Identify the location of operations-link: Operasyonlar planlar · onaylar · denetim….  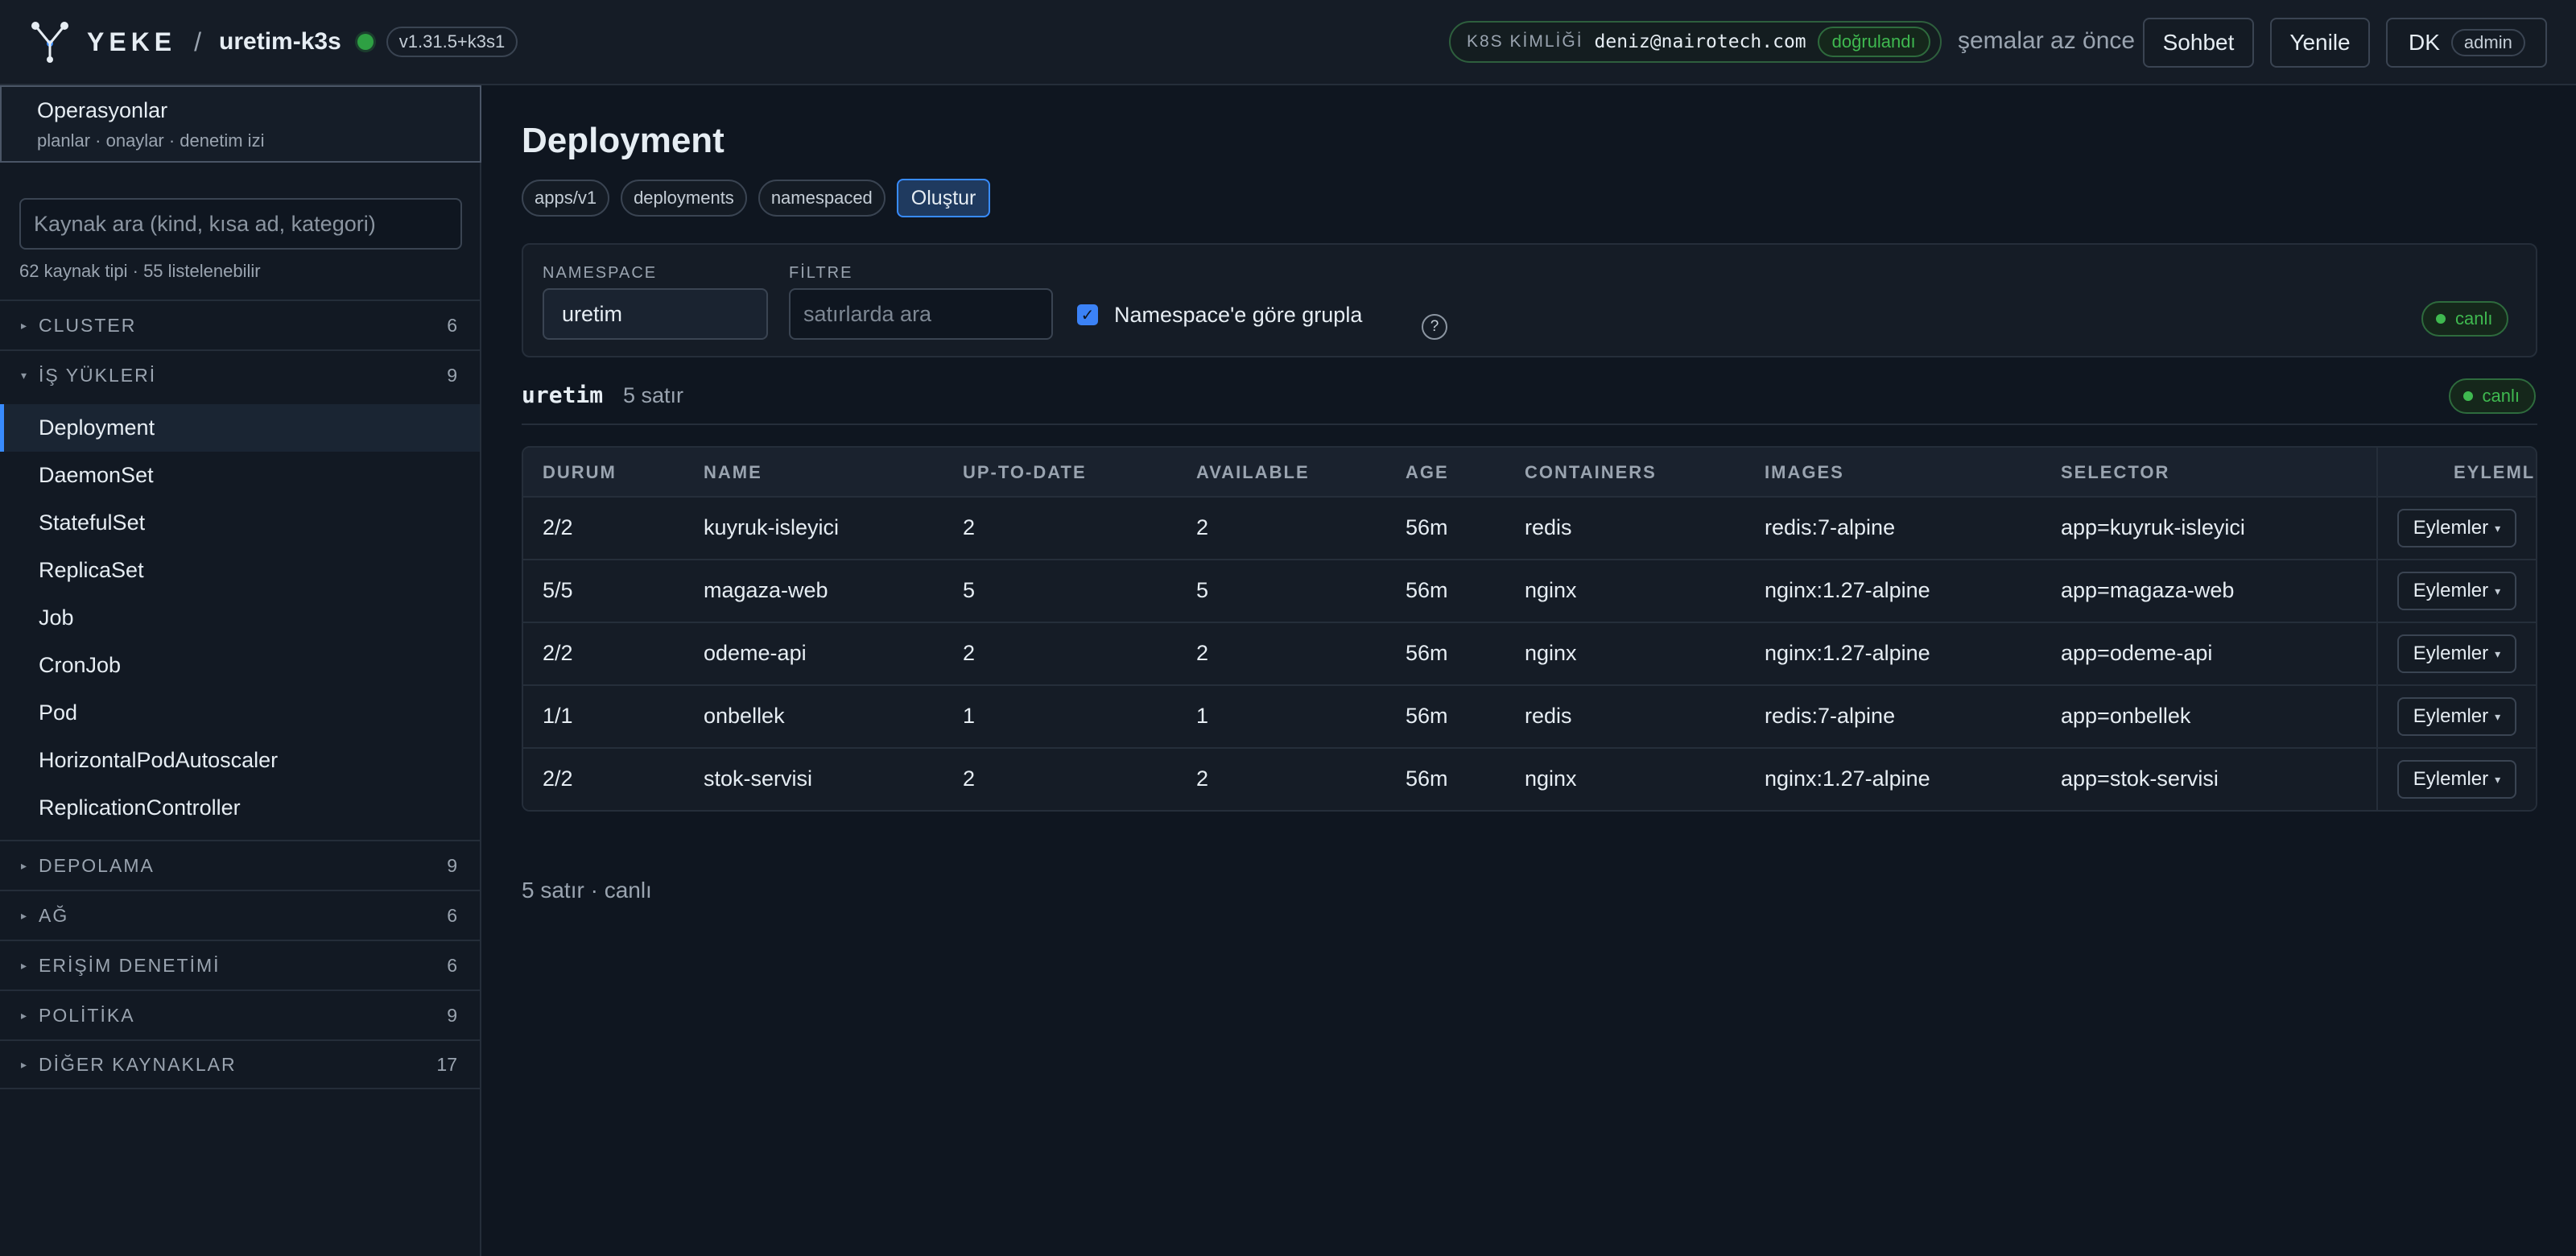
(240, 124).